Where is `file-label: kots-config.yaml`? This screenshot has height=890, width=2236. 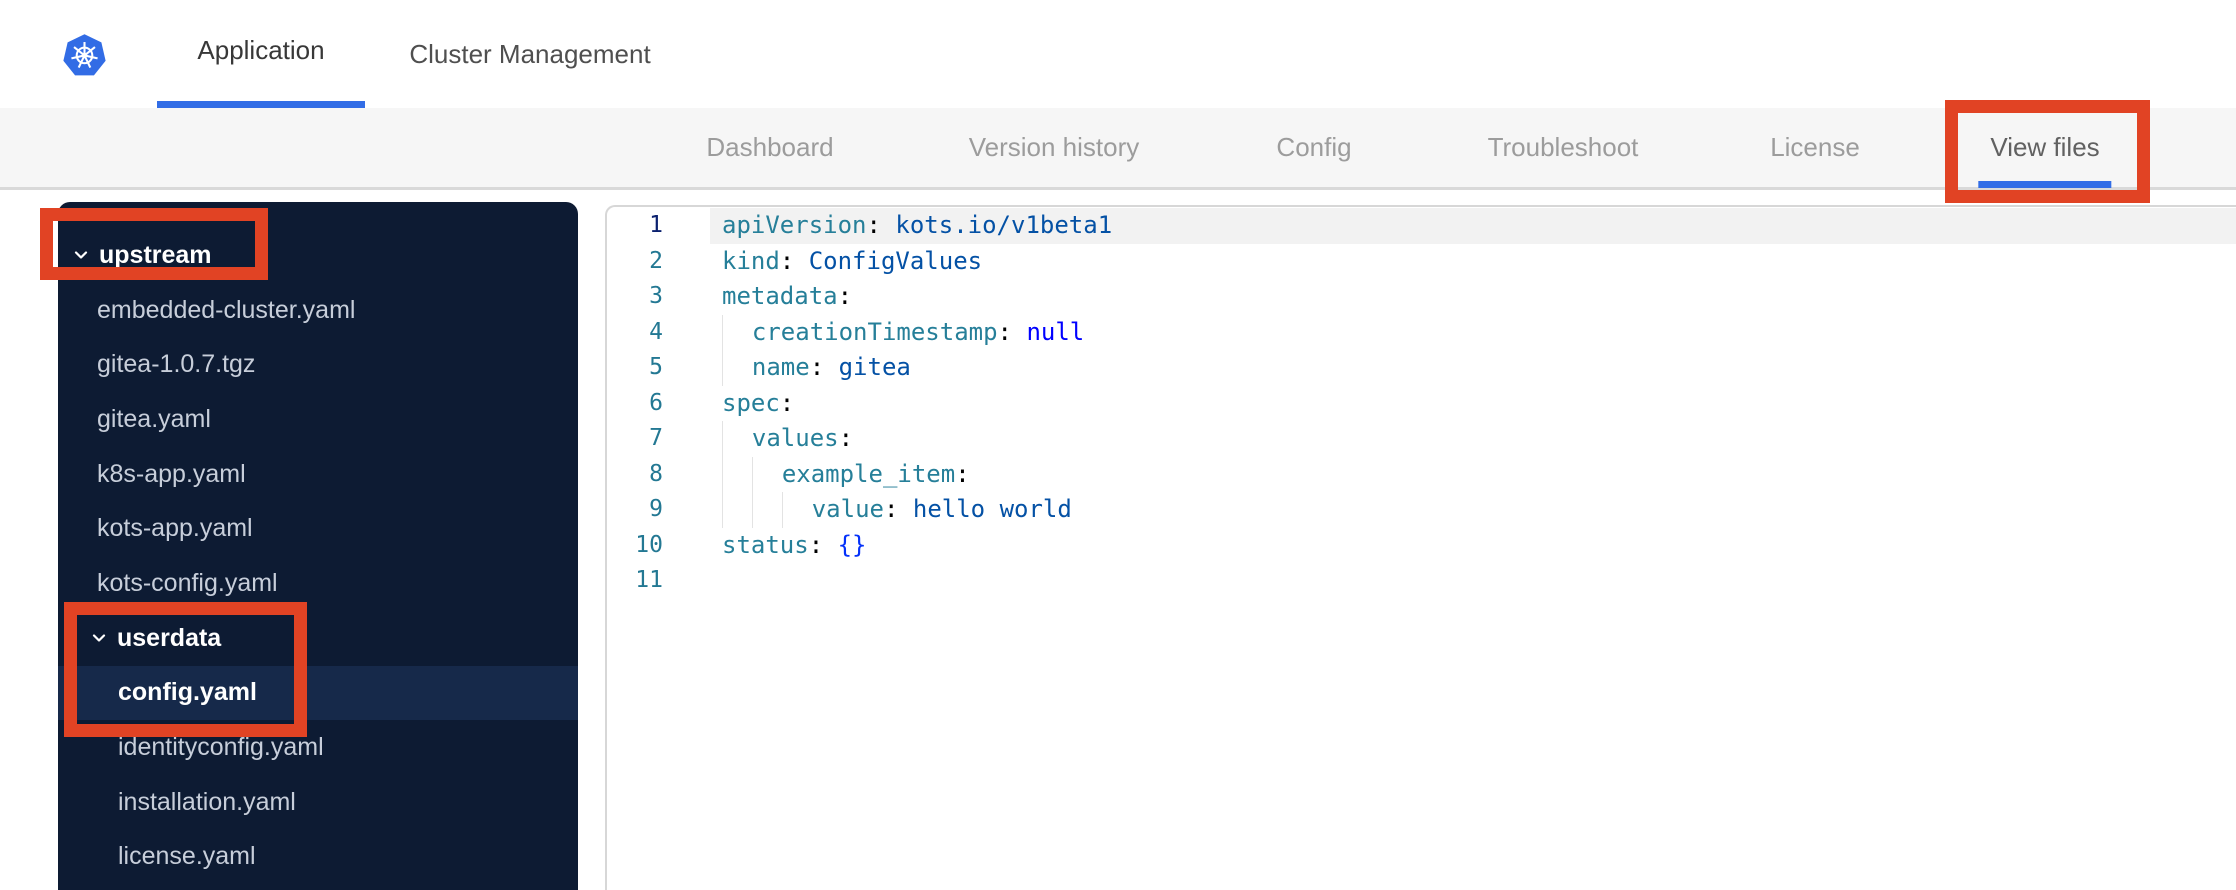 file-label: kots-config.yaml is located at coordinates (187, 582).